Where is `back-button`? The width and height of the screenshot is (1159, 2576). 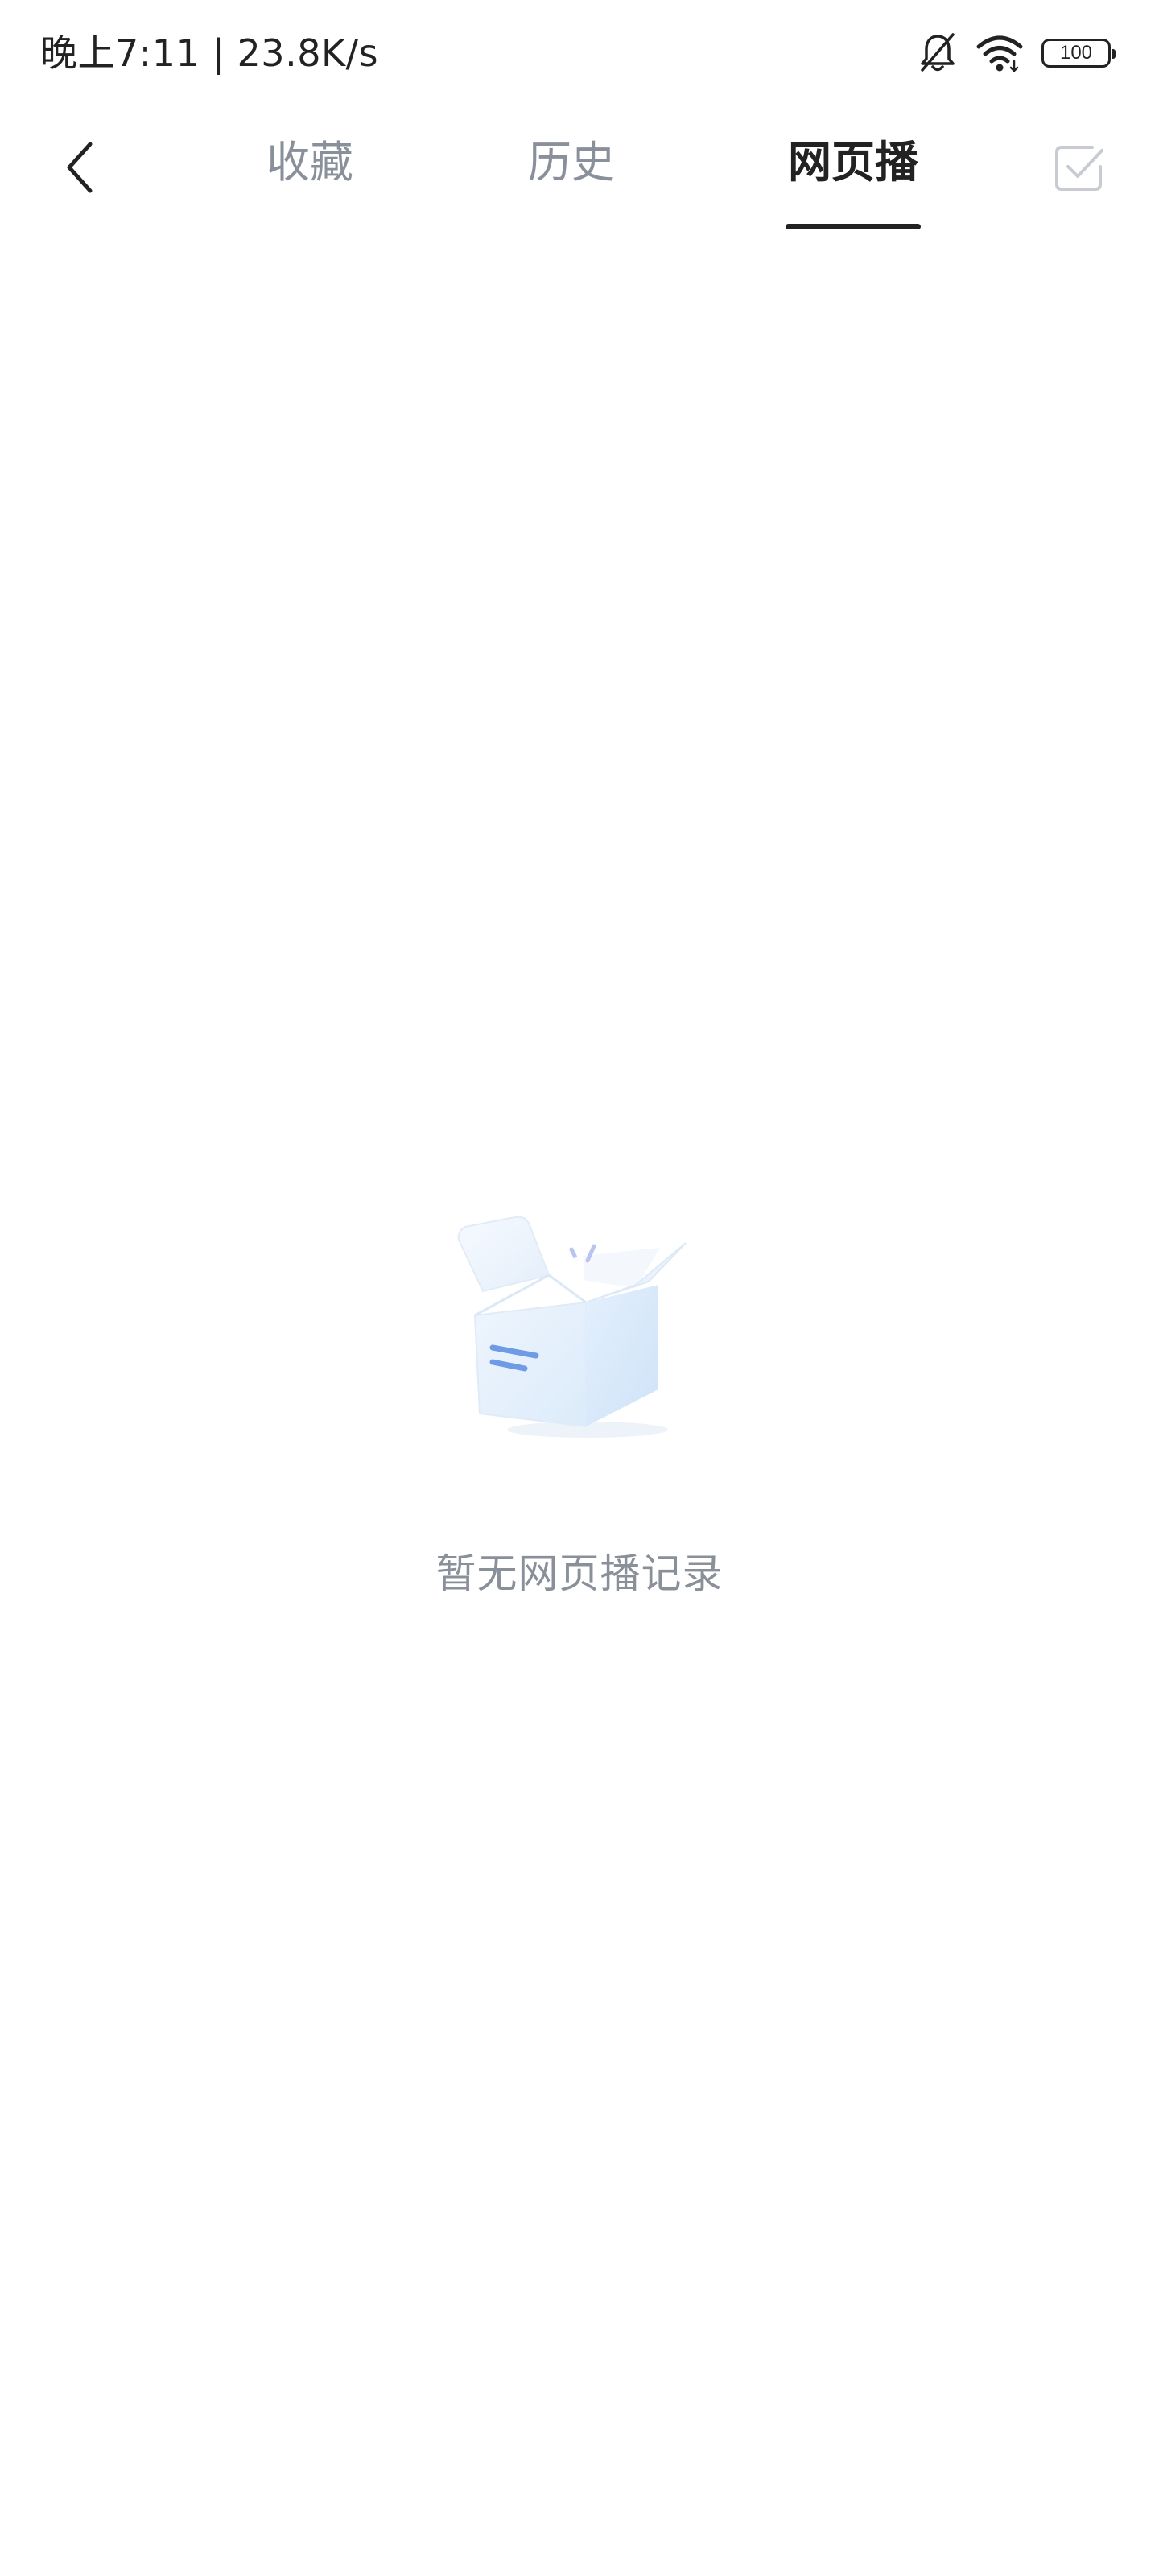 back-button is located at coordinates (80, 169).